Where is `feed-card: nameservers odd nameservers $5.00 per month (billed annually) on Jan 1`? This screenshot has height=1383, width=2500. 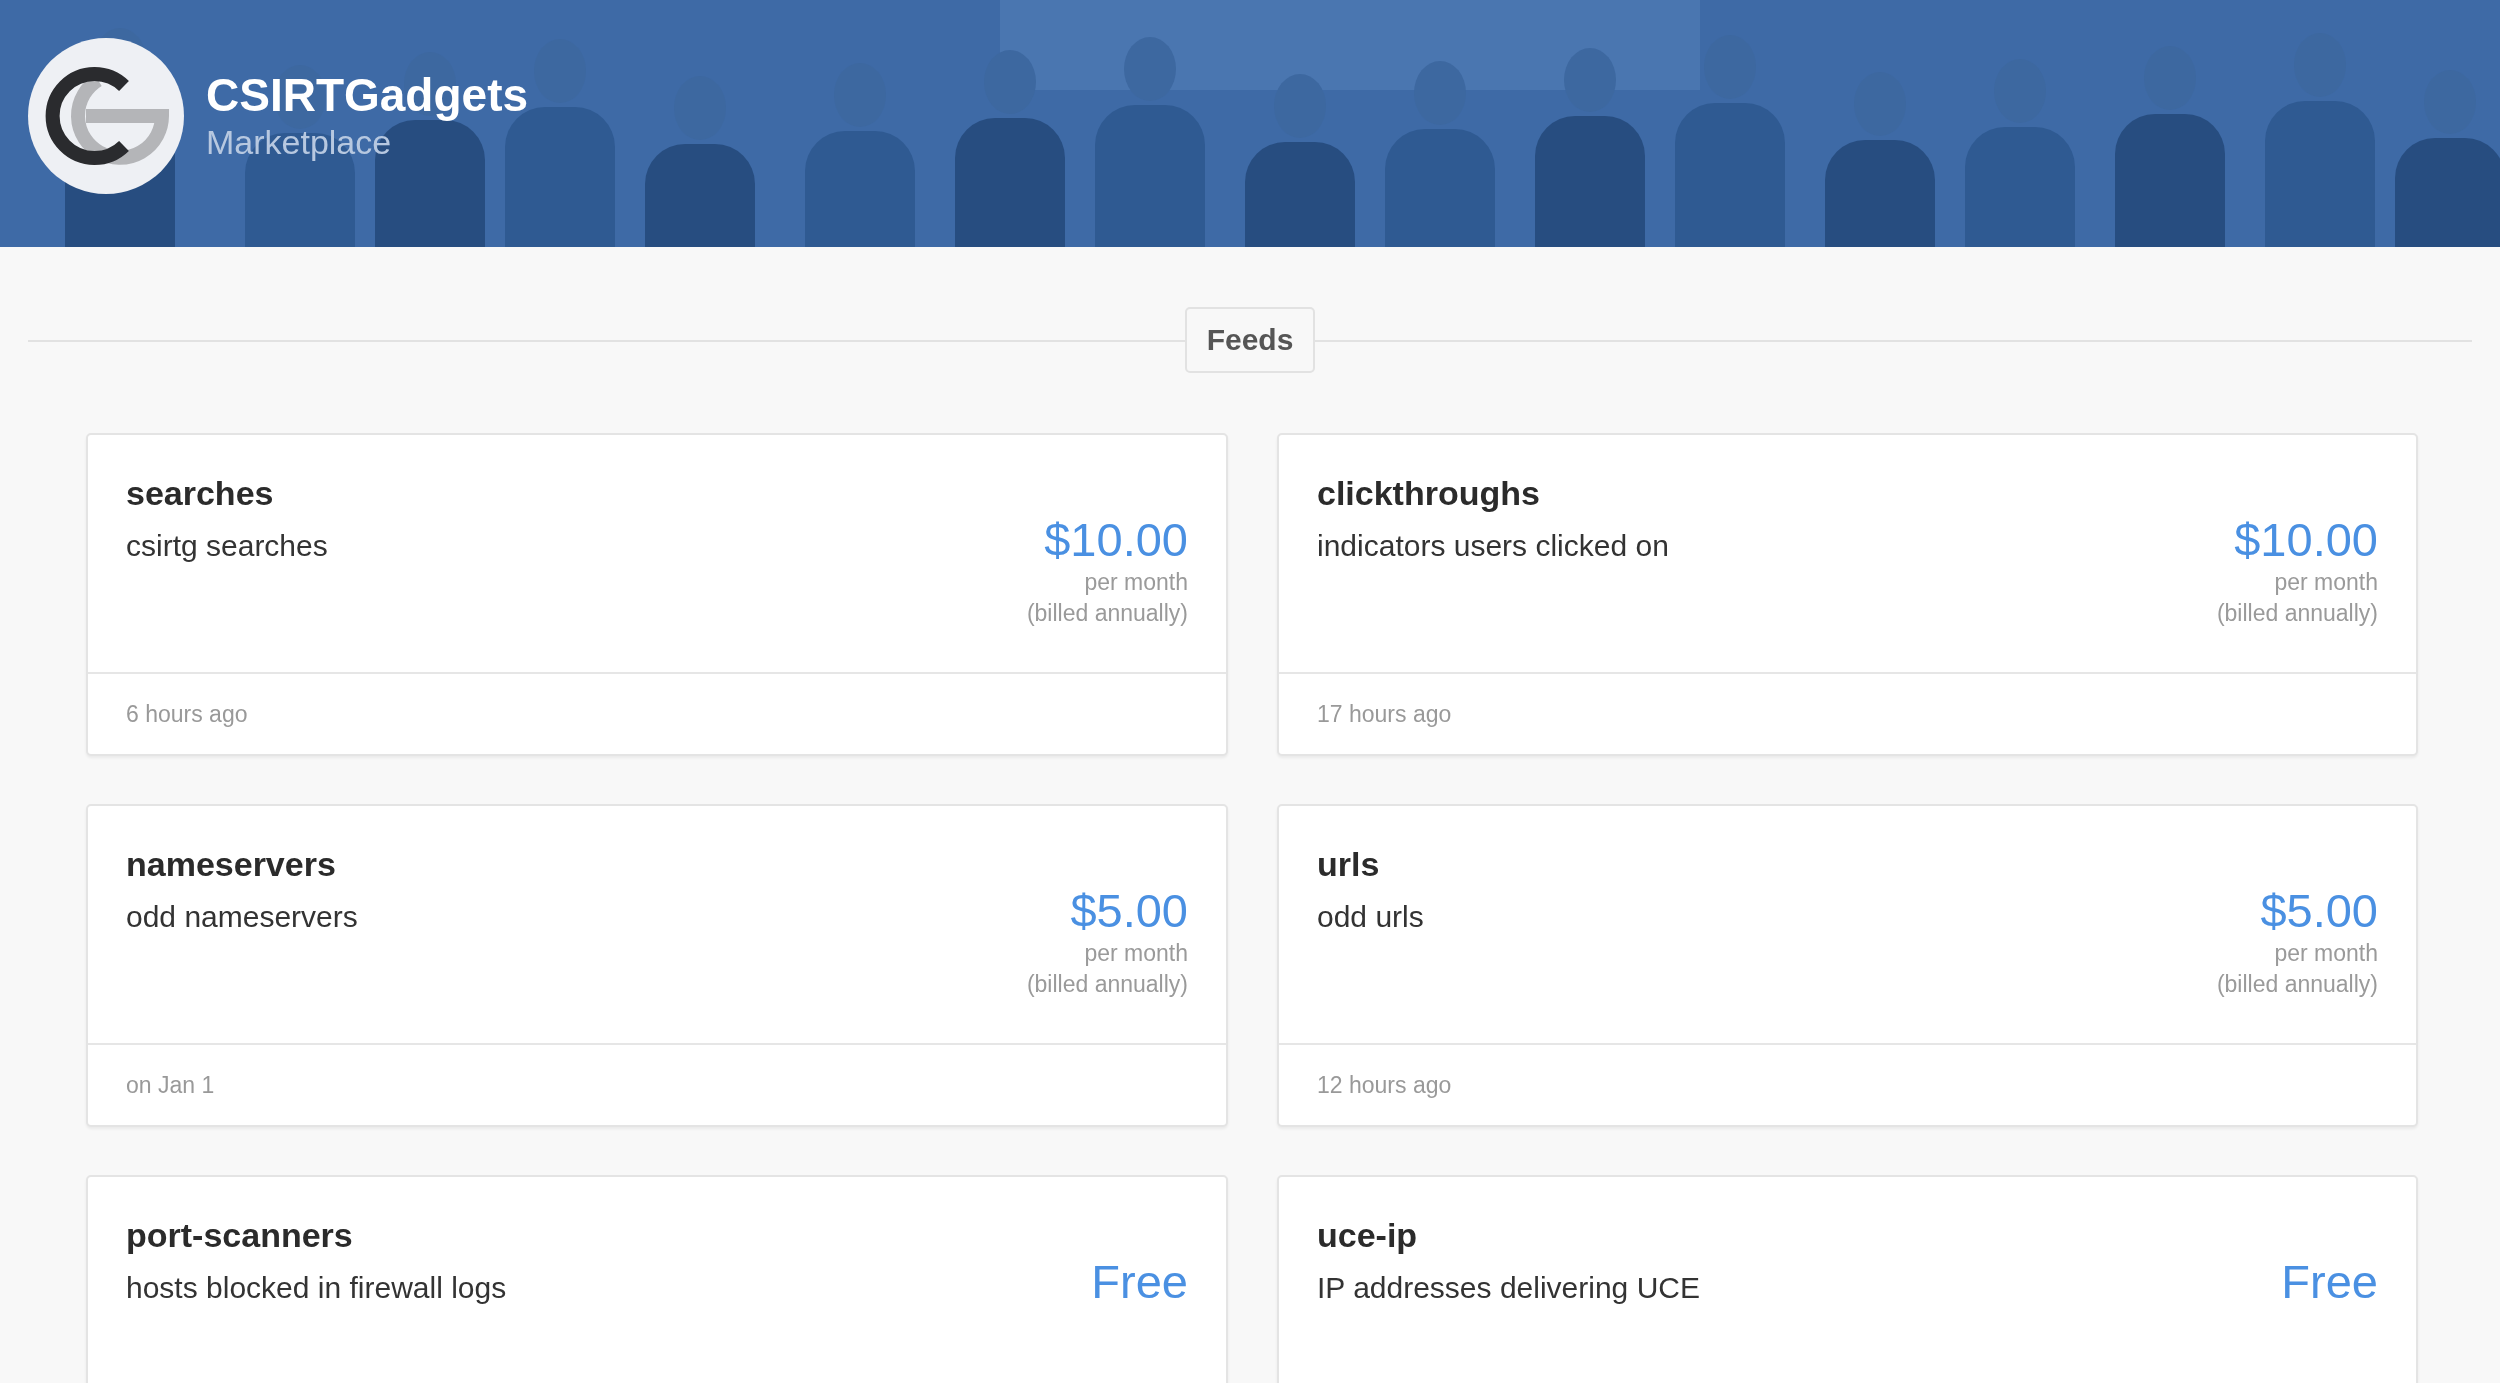 feed-card: nameservers odd nameservers $5.00 per month (billed annually) on Jan 1 is located at coordinates (657, 965).